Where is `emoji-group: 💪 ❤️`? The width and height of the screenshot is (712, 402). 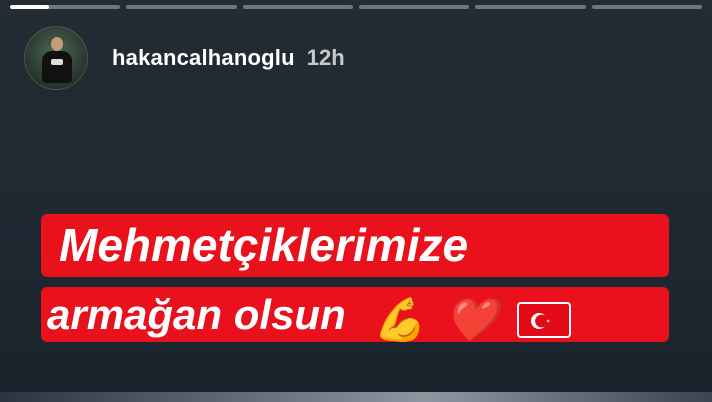 emoji-group: 💪 ❤️ is located at coordinates (472, 318).